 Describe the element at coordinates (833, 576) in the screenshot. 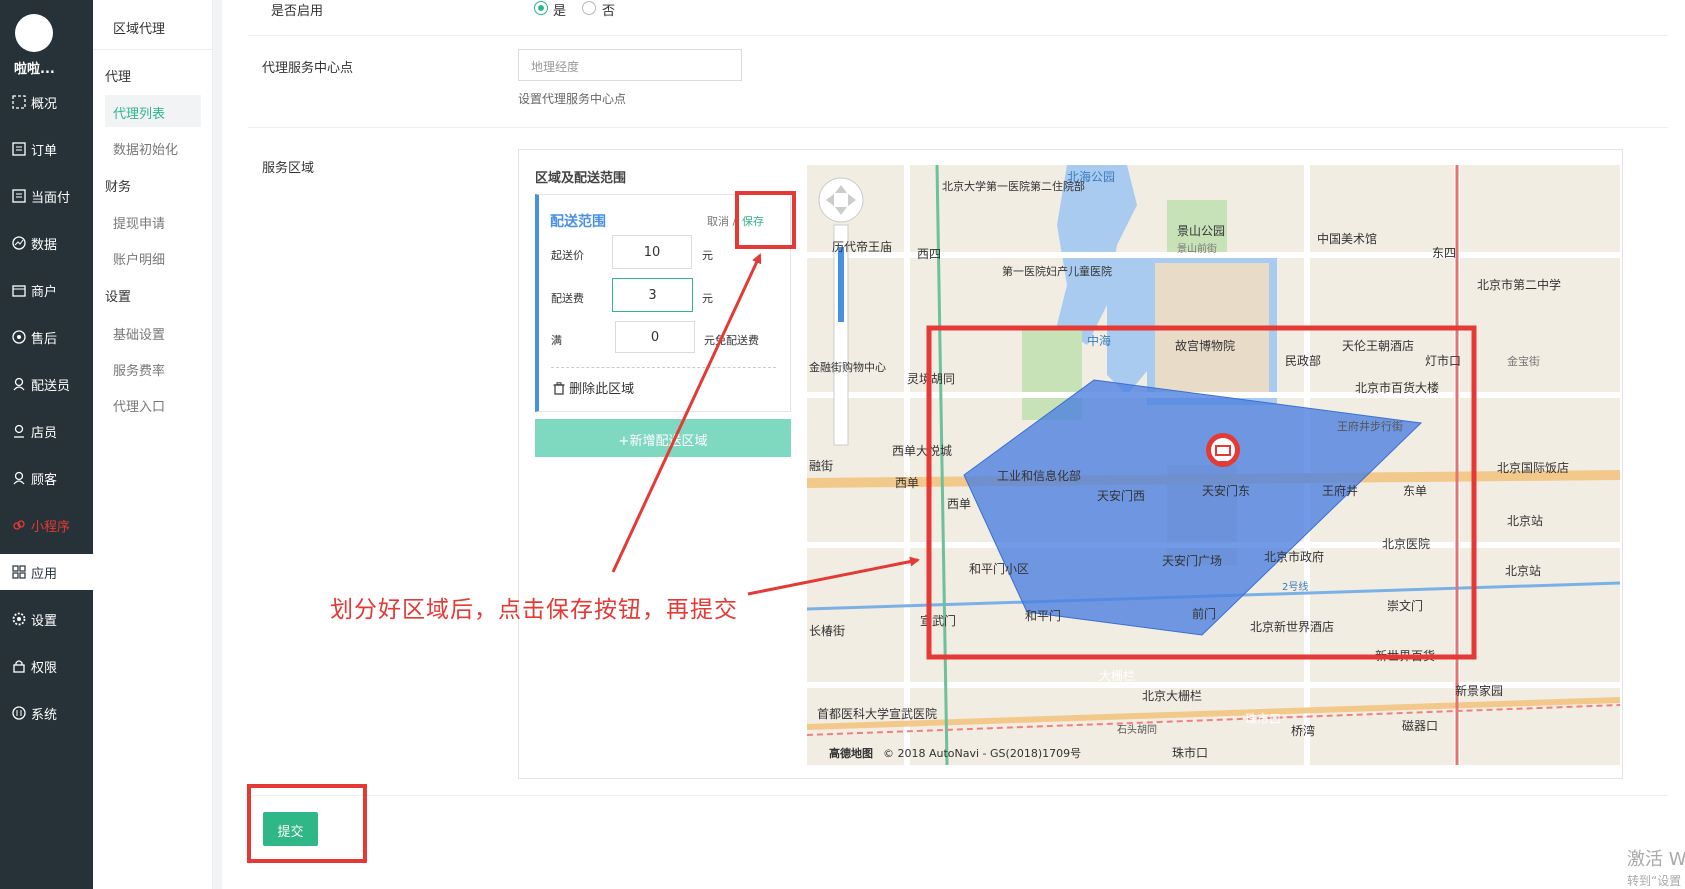

I see `arrow-to-map` at that location.